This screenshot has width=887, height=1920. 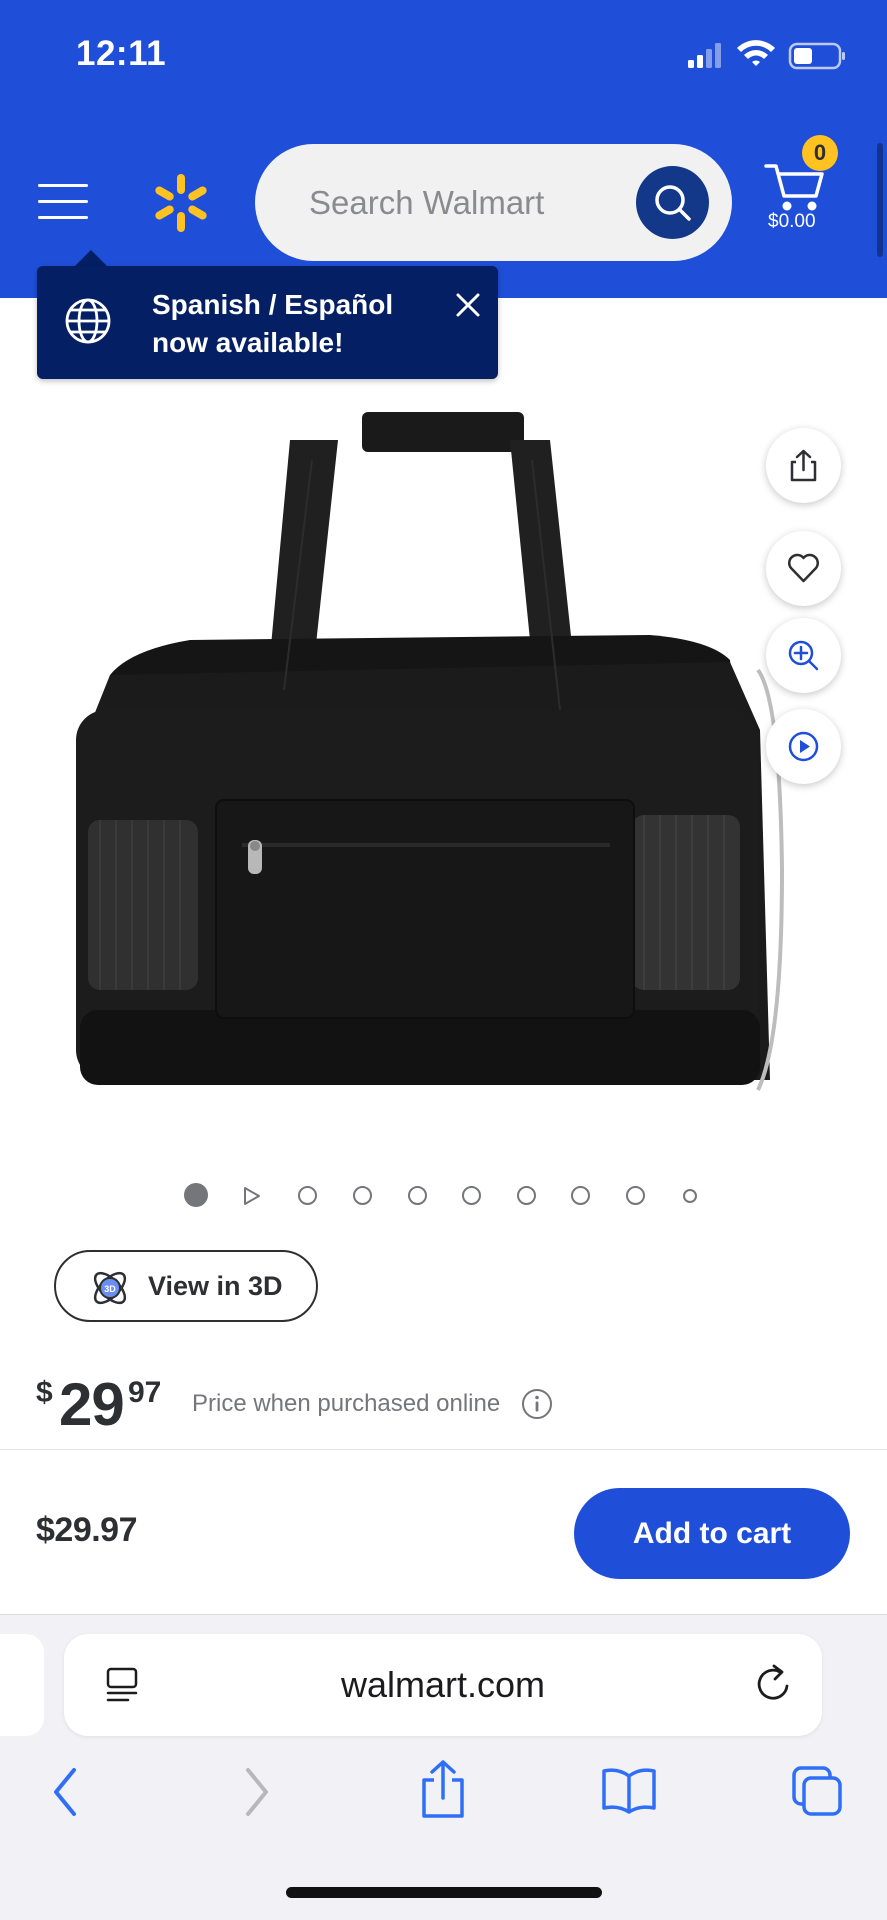 I want to click on status-icons, so click(x=766, y=55).